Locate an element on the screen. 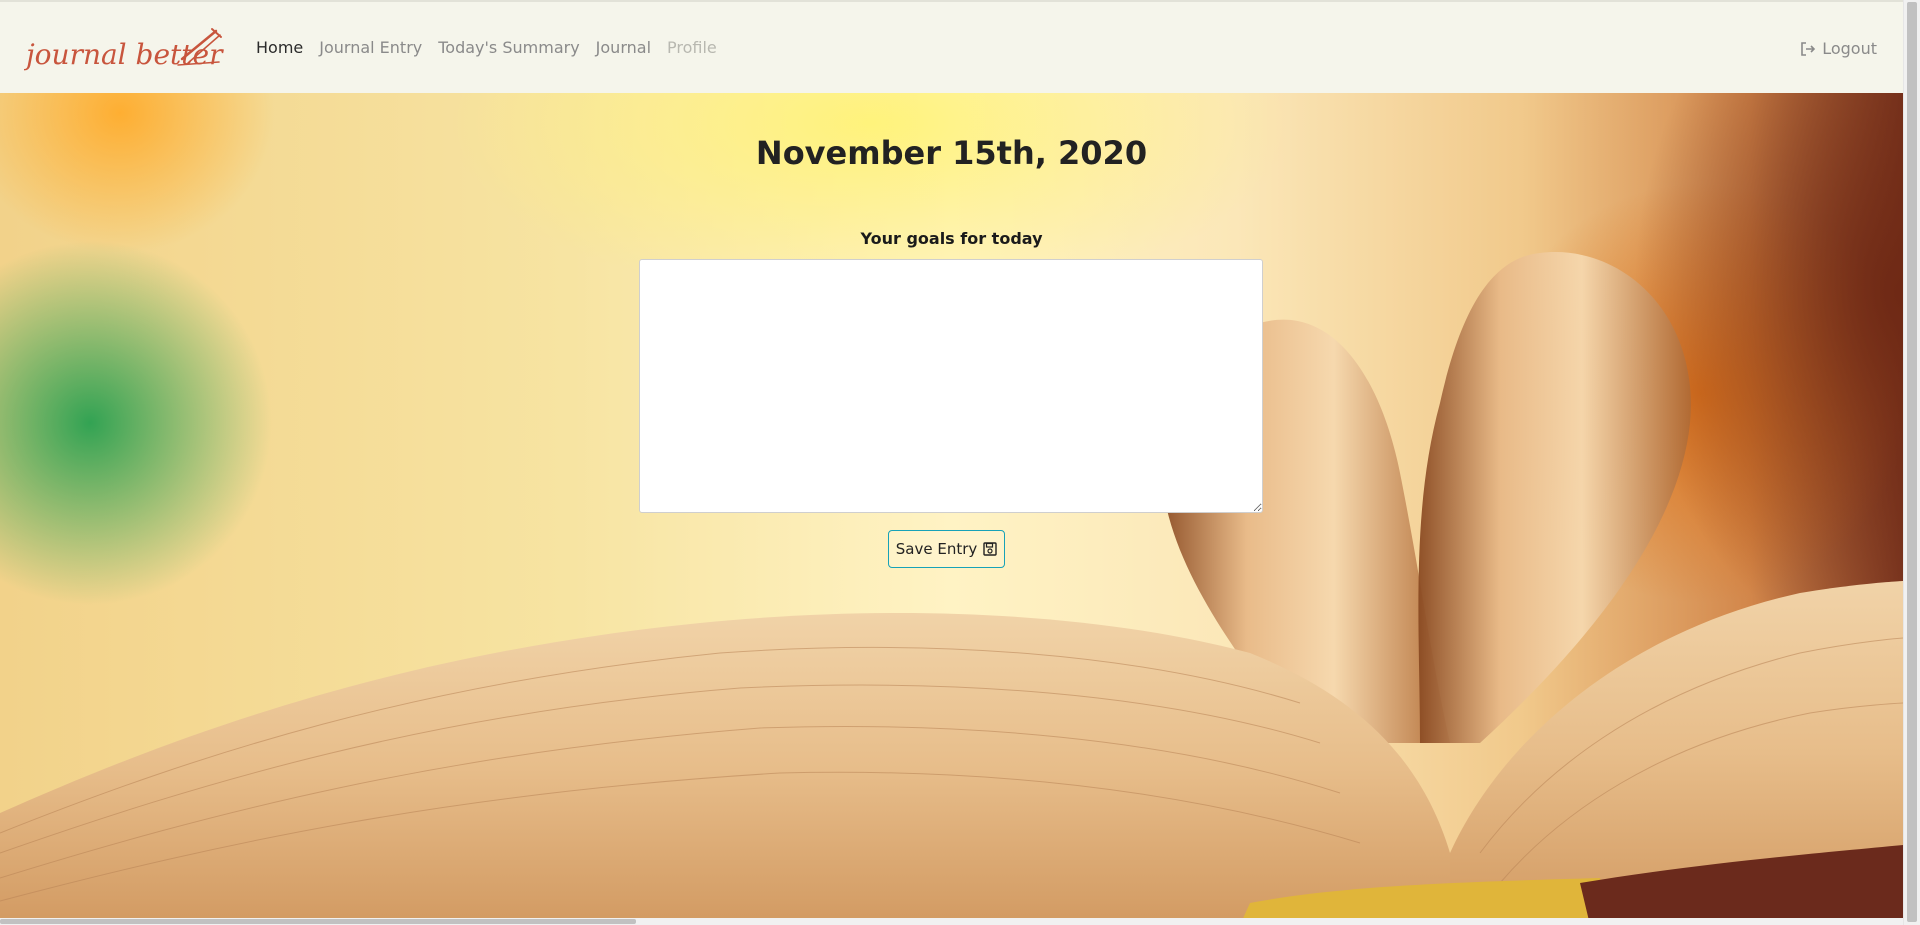  logout-link: Logout is located at coordinates (1838, 48).